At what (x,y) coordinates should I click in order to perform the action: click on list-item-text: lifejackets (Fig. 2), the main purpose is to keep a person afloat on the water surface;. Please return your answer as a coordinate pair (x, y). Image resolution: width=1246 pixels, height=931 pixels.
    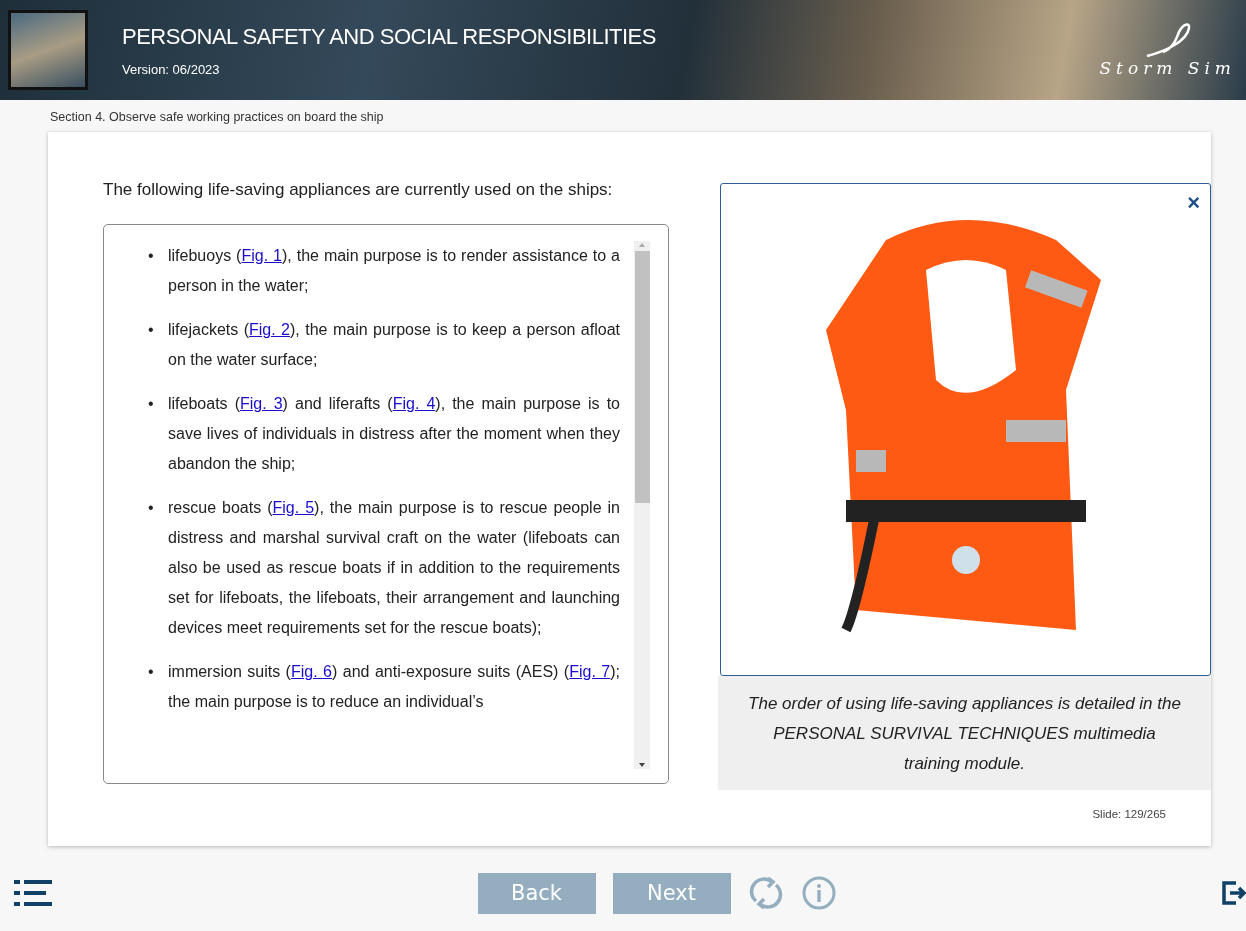
    Looking at the image, I should click on (394, 345).